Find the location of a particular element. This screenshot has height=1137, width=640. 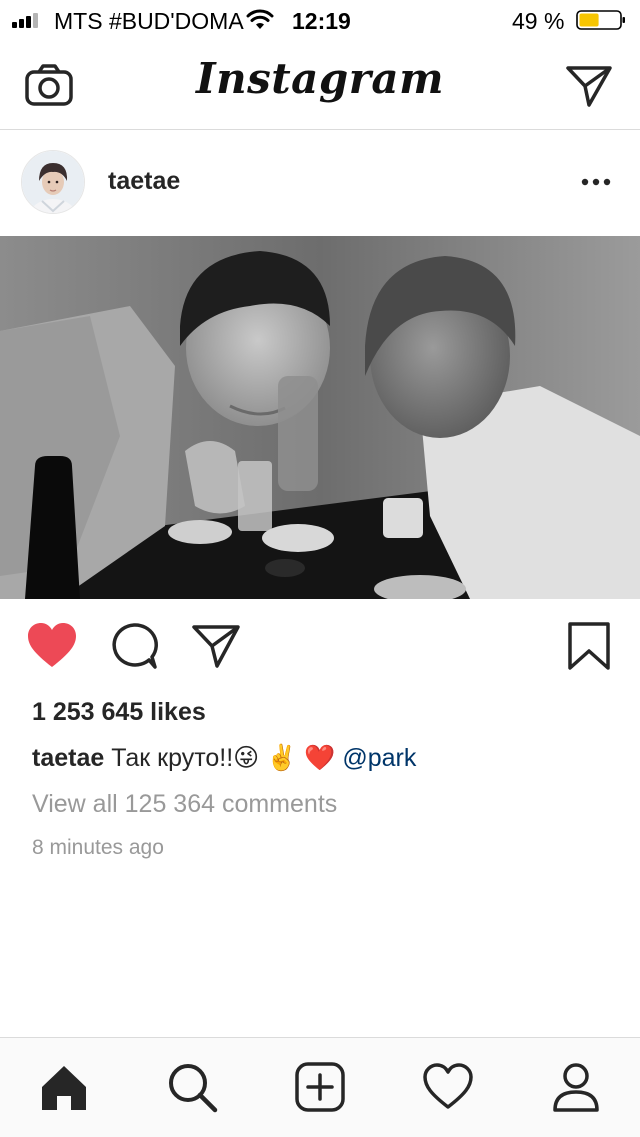

share-icon is located at coordinates (216, 646).